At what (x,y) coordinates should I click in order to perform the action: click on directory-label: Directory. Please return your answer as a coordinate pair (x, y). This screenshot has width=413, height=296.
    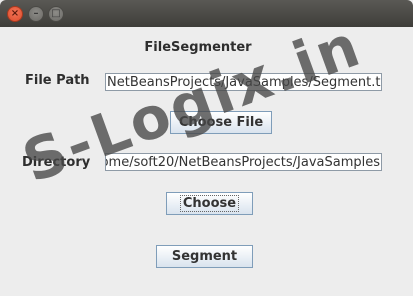
    Looking at the image, I should click on (56, 162).